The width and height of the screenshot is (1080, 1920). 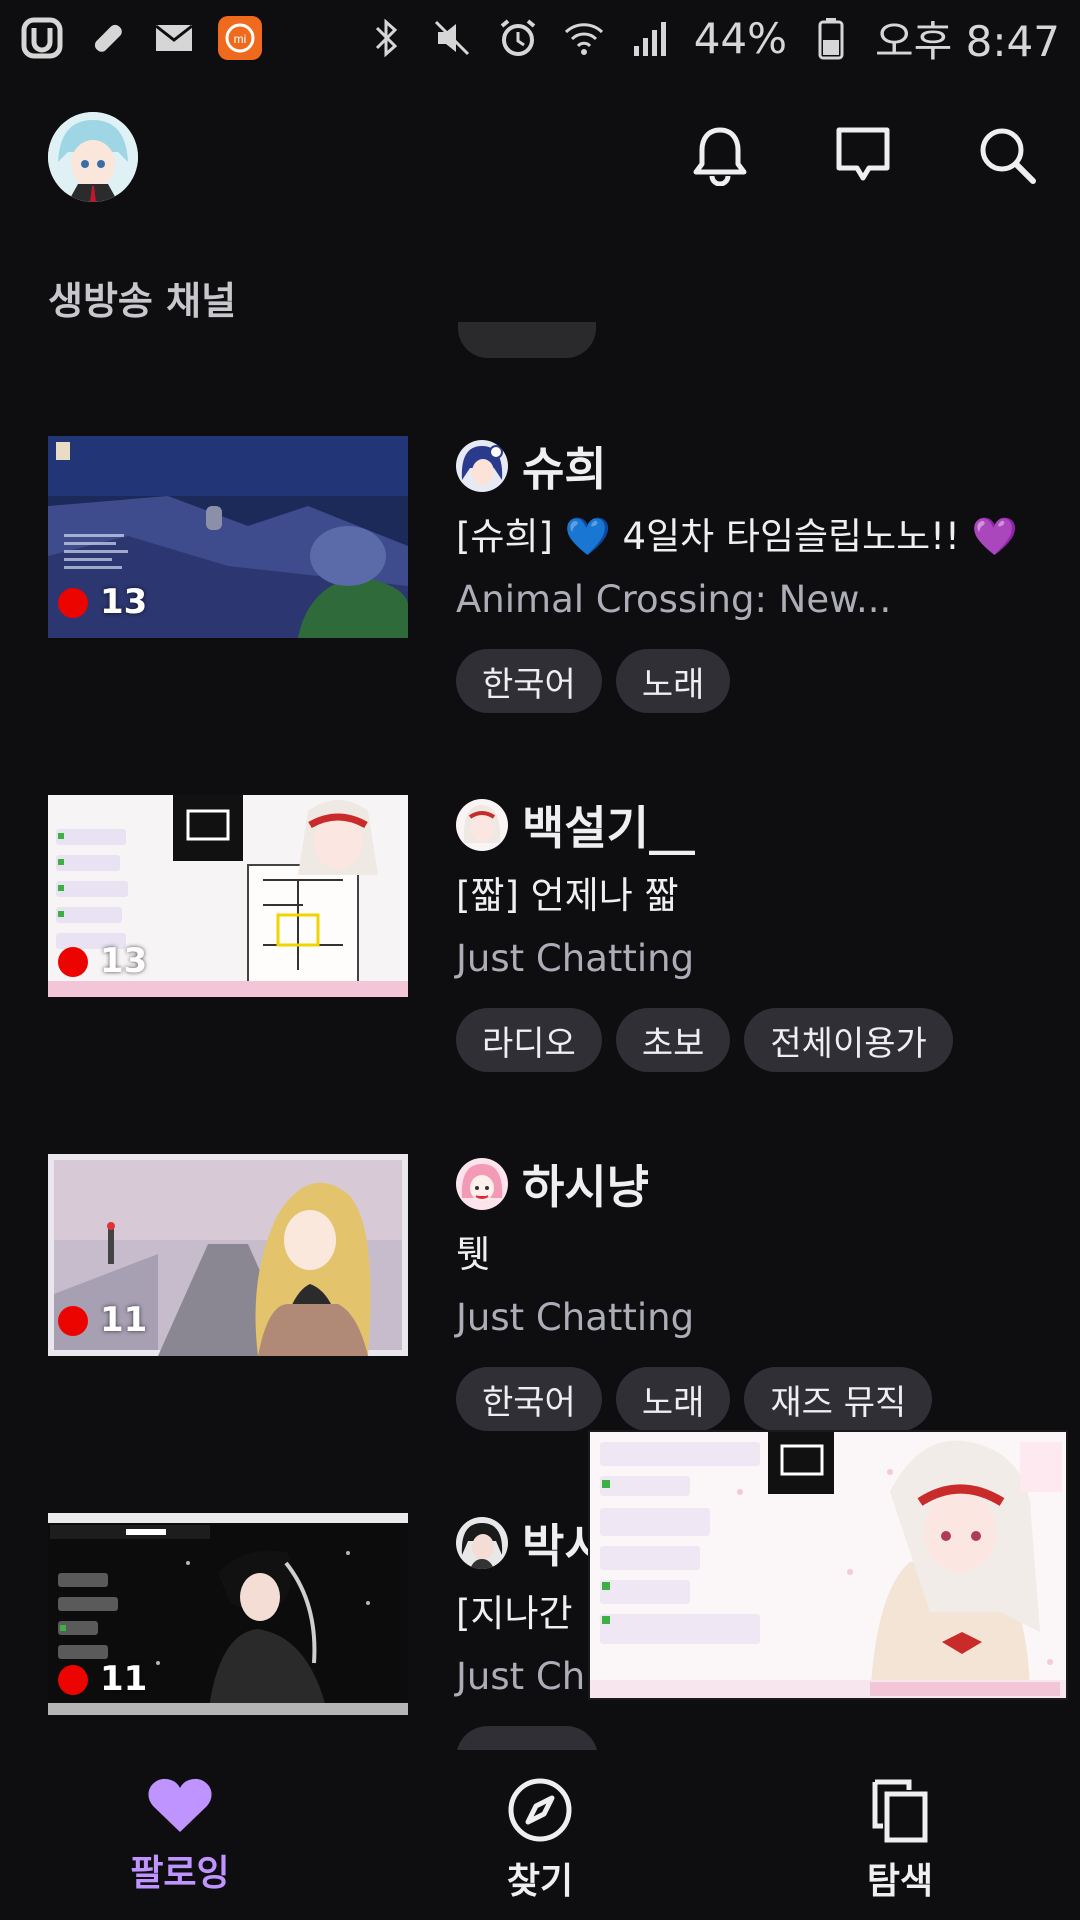 I want to click on bottom-navigation: 팔로잉 찾기 탐색, so click(x=540, y=1835).